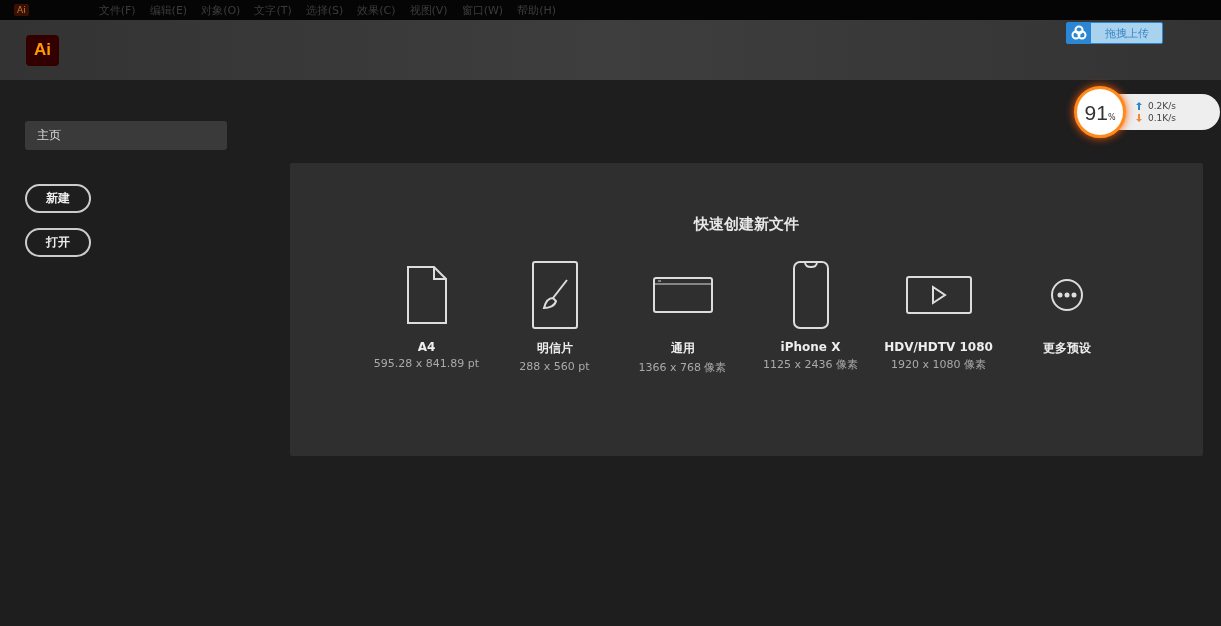 This screenshot has width=1221, height=626. I want to click on upload-speed: 0.2K/s, so click(1162, 106).